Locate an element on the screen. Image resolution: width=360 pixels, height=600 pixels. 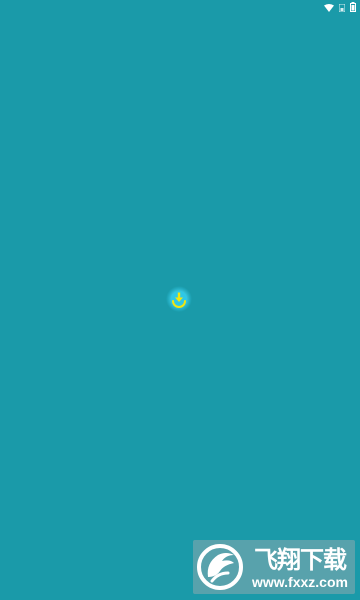
watermark-title: 飞翔下载 is located at coordinates (300, 559).